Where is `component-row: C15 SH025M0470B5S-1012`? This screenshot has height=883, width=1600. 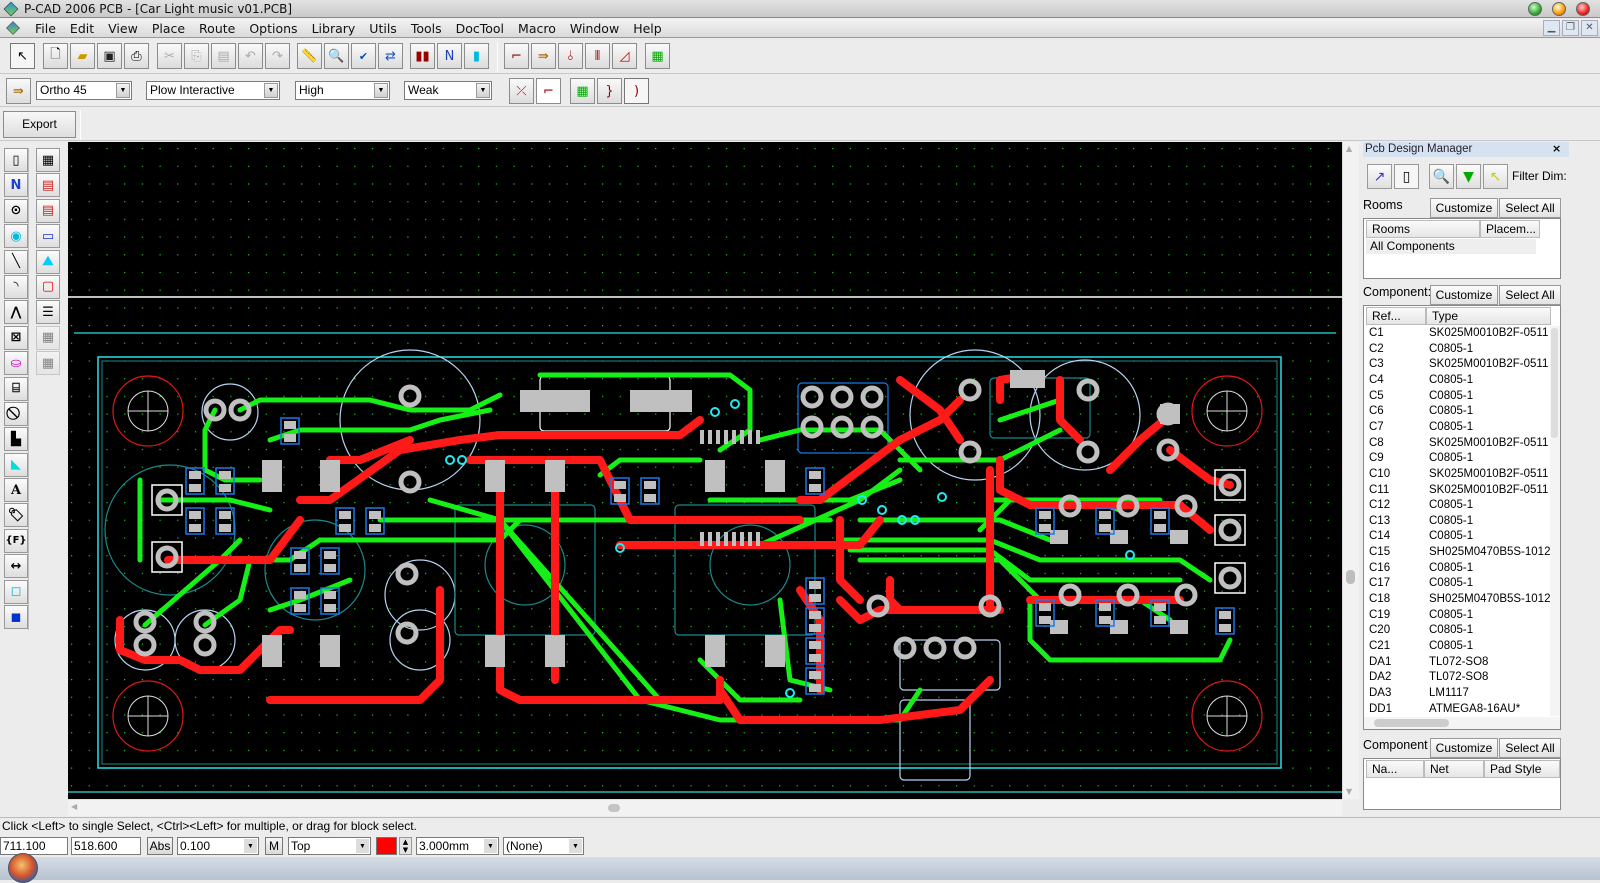
component-row: C15 SH025M0470B5S-1012 is located at coordinates (1457, 553).